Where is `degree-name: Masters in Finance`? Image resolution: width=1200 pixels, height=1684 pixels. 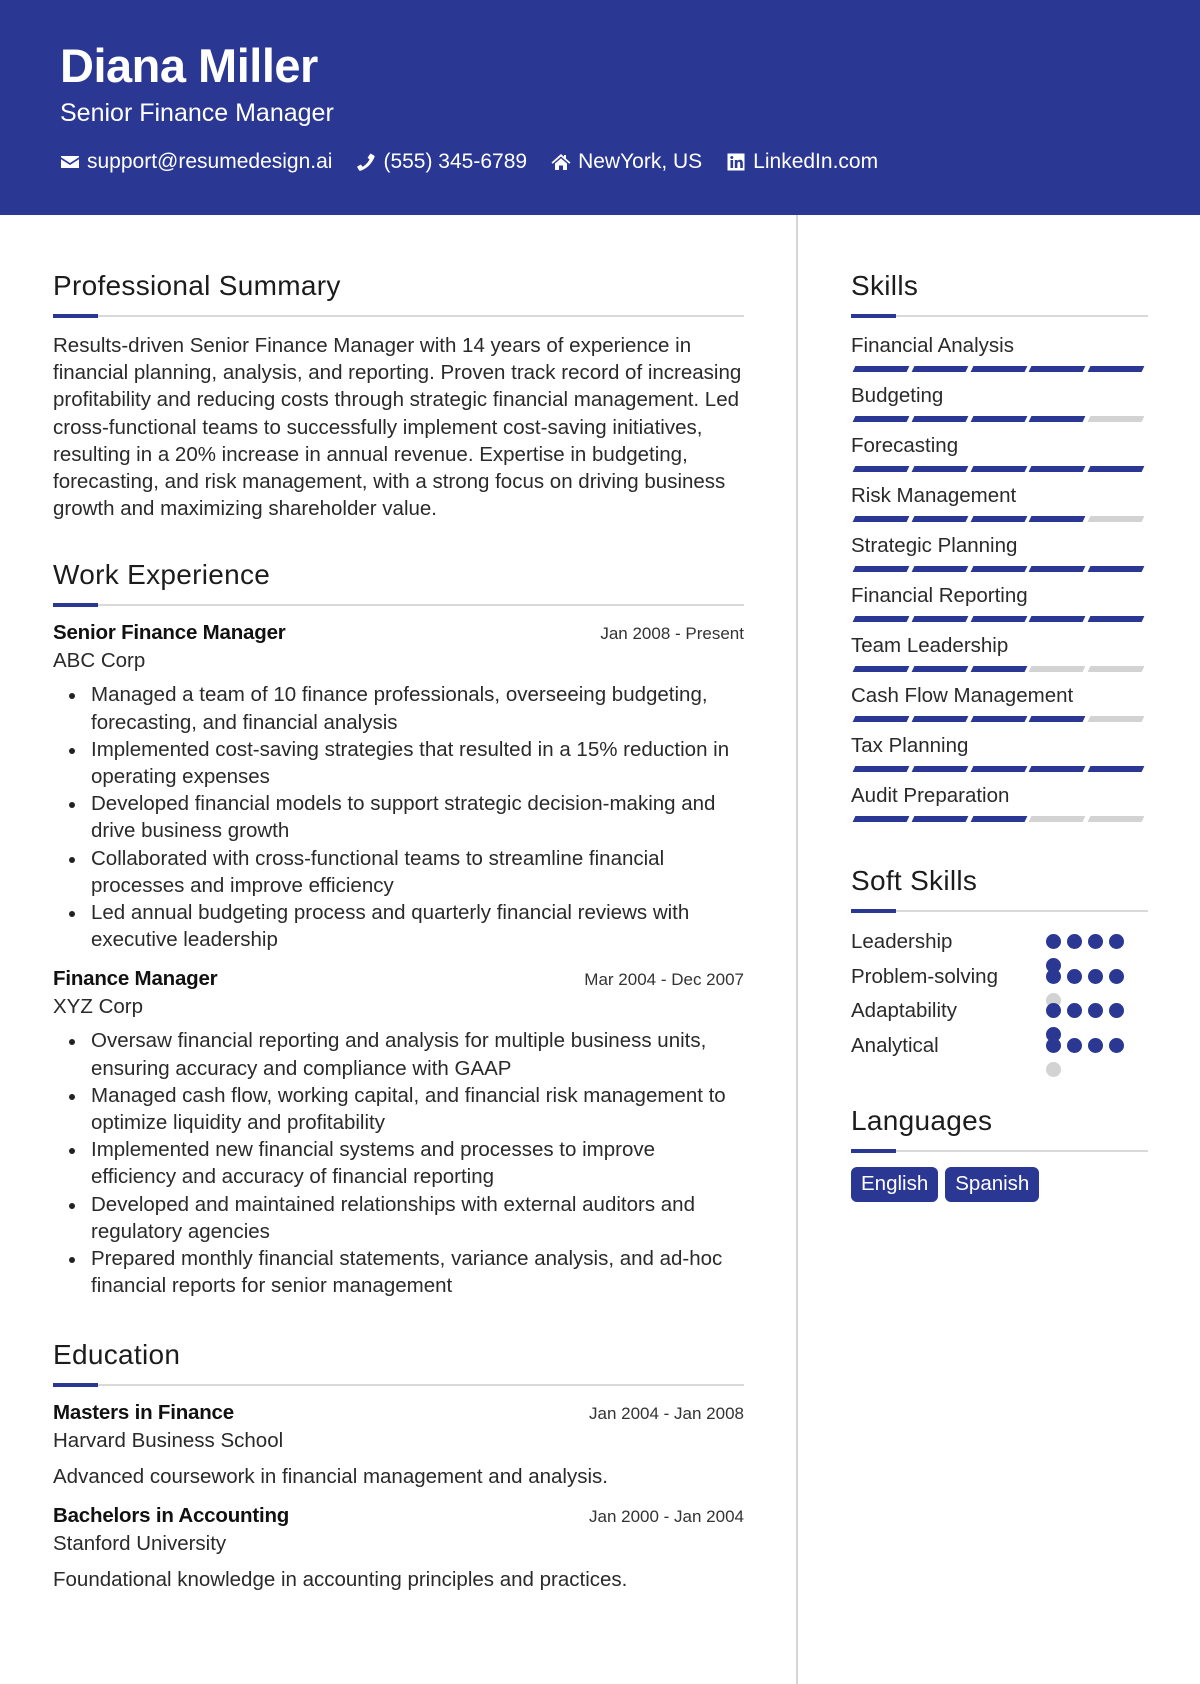
degree-name: Masters in Finance is located at coordinates (143, 1413).